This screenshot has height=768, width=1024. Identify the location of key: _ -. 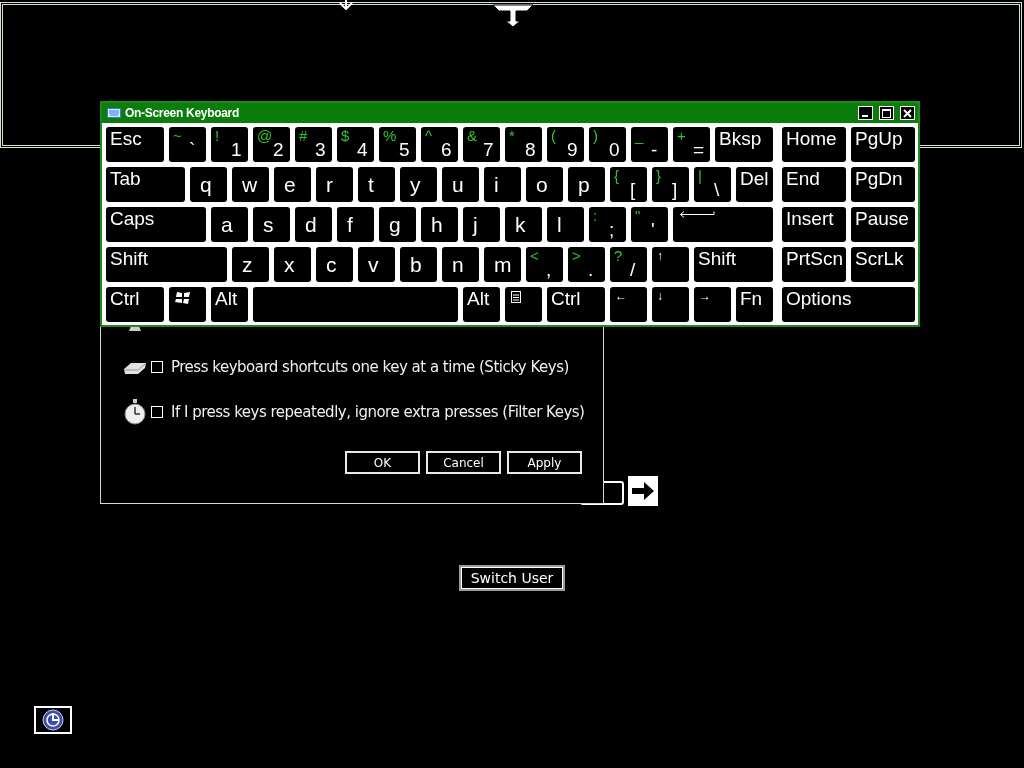
(649, 144).